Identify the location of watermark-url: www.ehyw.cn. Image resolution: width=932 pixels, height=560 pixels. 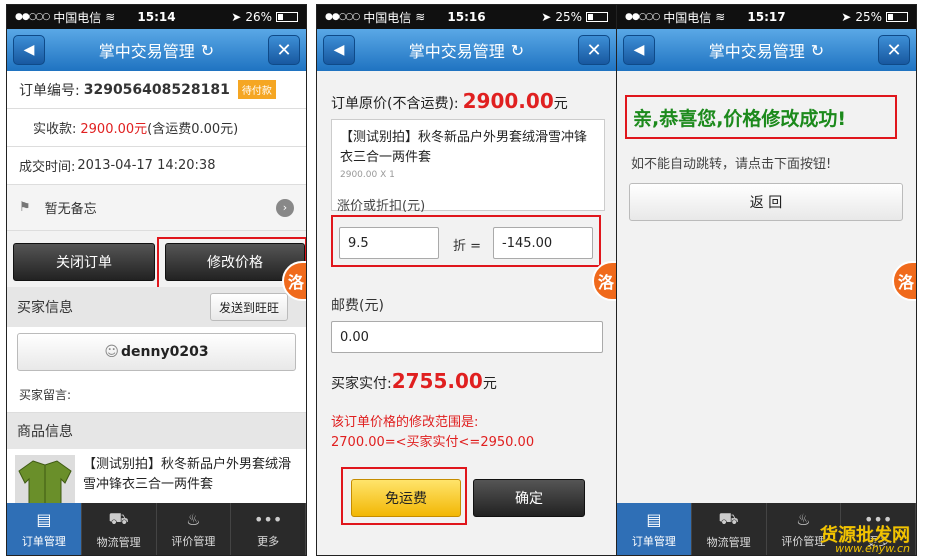
(872, 548).